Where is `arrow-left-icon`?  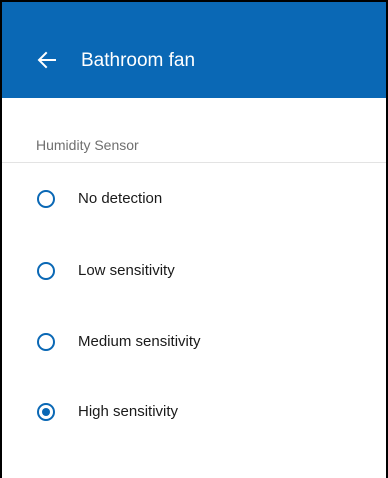 arrow-left-icon is located at coordinates (46, 60).